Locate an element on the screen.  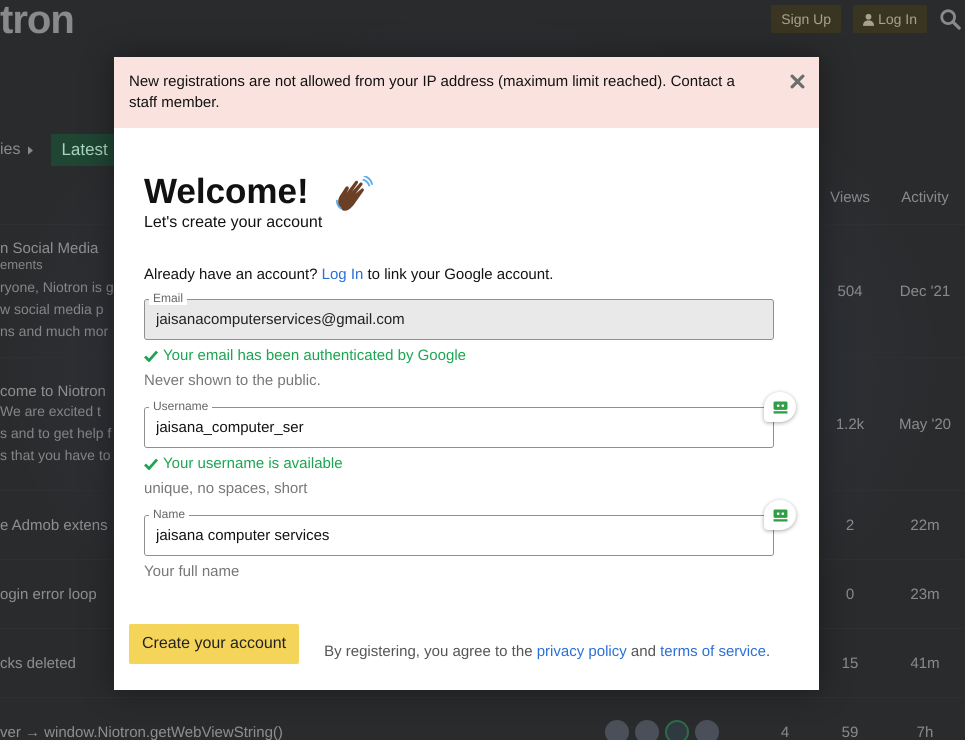
field-hint: unique, no spaces, short is located at coordinates (226, 488).